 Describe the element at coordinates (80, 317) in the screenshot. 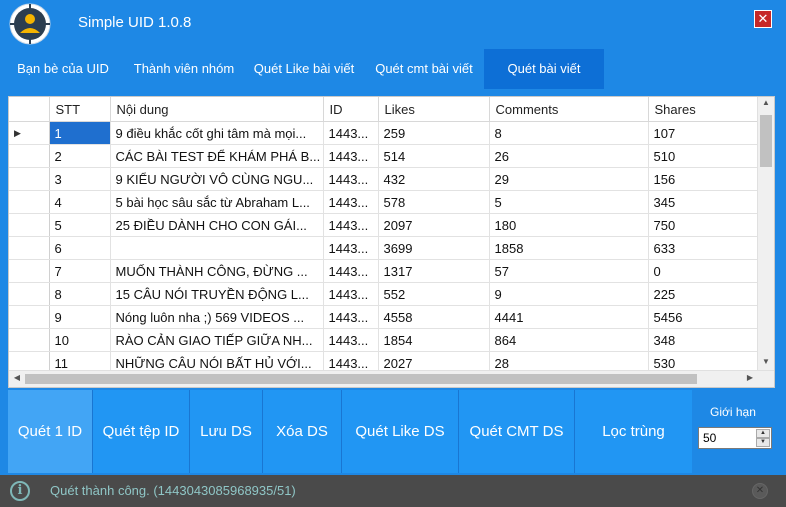

I see `cell-stt: 9` at that location.